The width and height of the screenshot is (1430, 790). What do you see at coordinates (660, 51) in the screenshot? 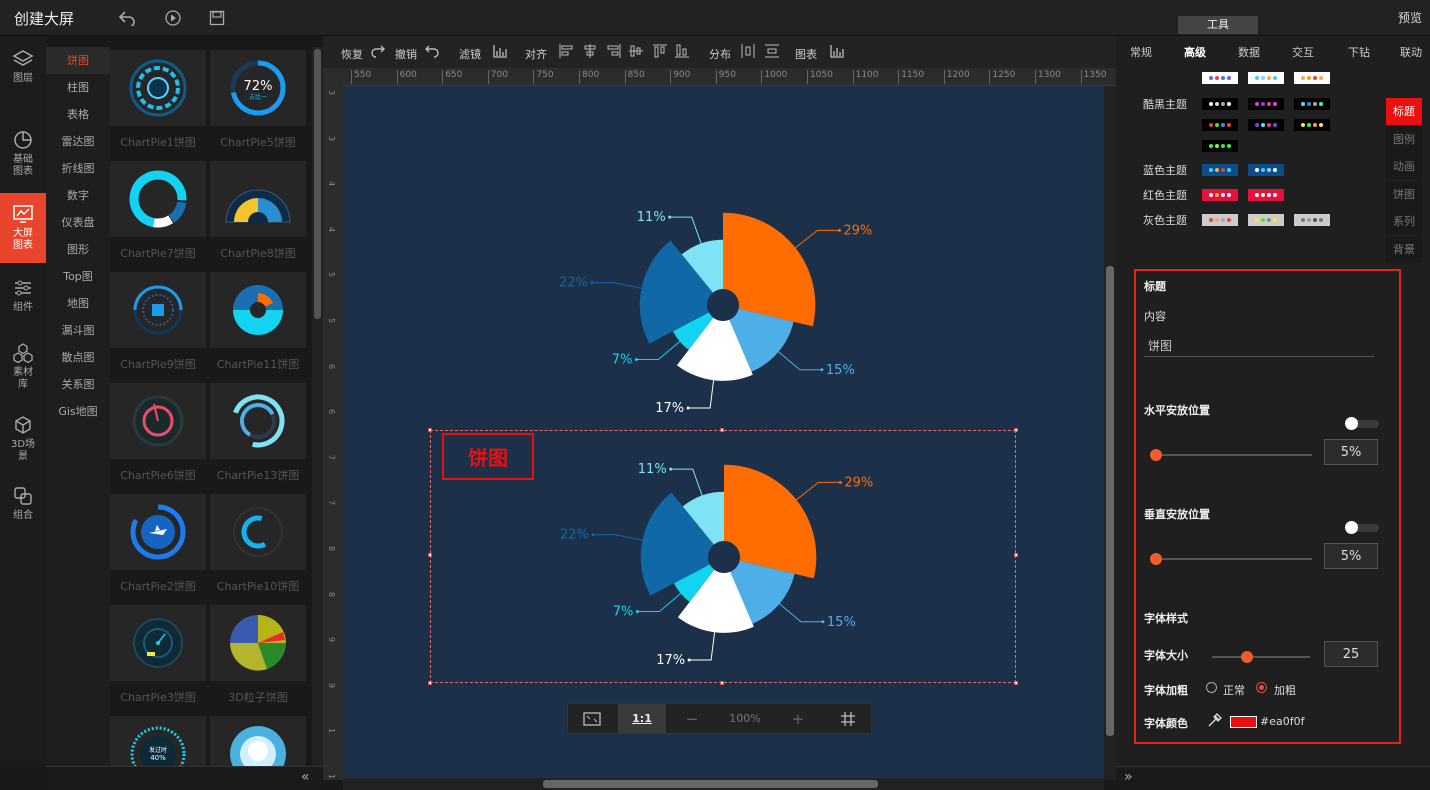
I see `align-top-icon` at bounding box center [660, 51].